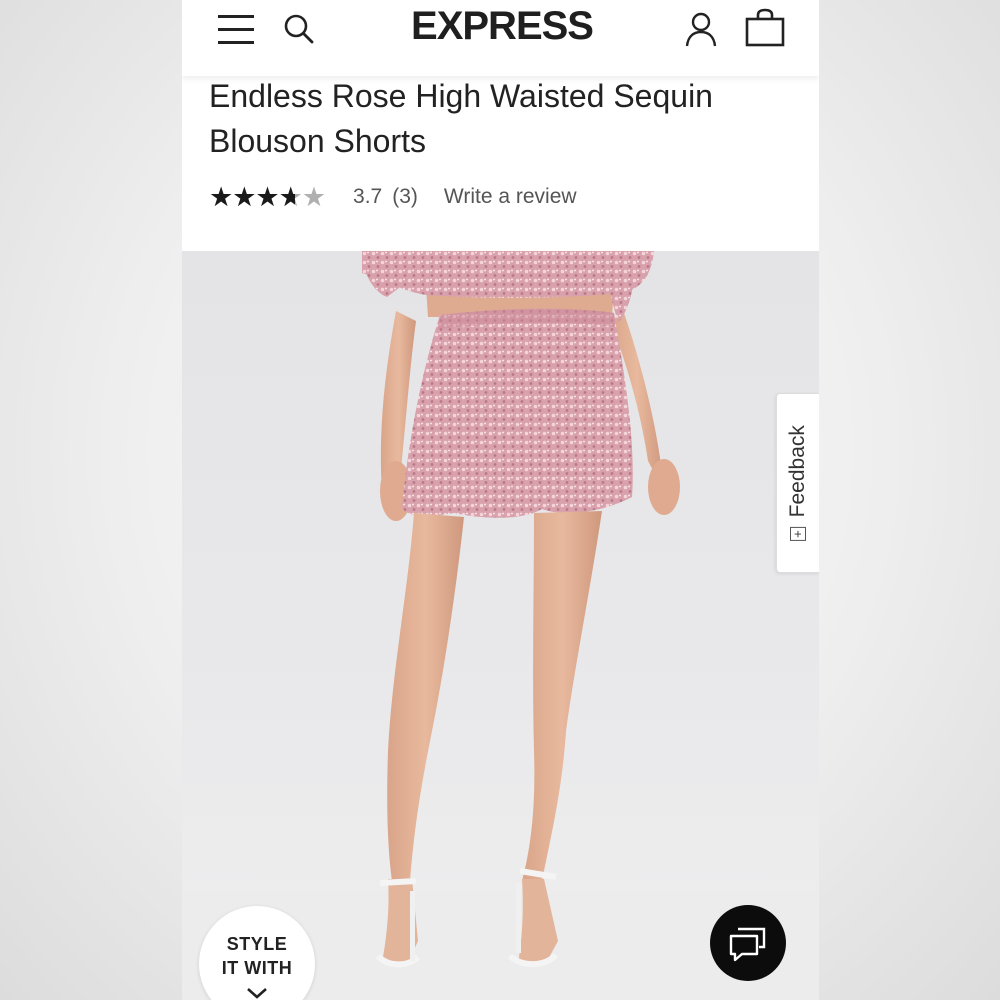 This screenshot has width=1000, height=1000. What do you see at coordinates (252, 197) in the screenshot?
I see `rating-stars-filled: ★★★★★` at bounding box center [252, 197].